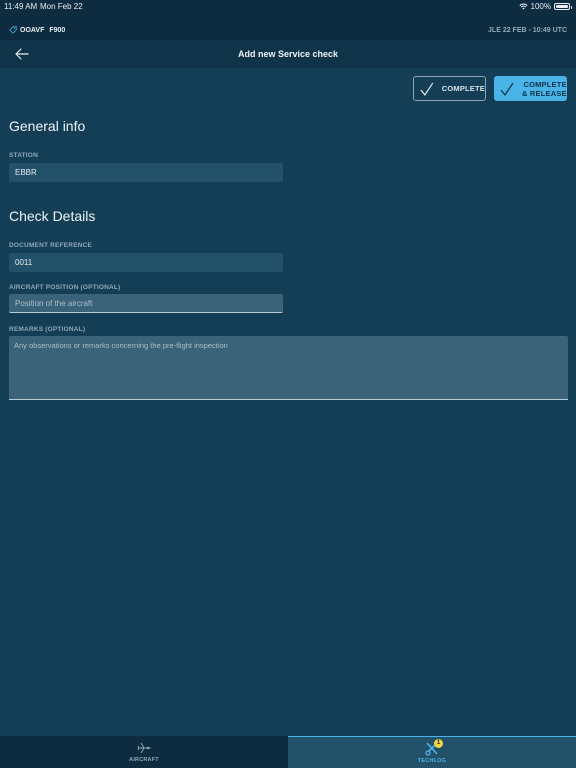 The image size is (576, 768). What do you see at coordinates (544, 93) in the screenshot?
I see `release-label-line2: & RELEASE` at bounding box center [544, 93].